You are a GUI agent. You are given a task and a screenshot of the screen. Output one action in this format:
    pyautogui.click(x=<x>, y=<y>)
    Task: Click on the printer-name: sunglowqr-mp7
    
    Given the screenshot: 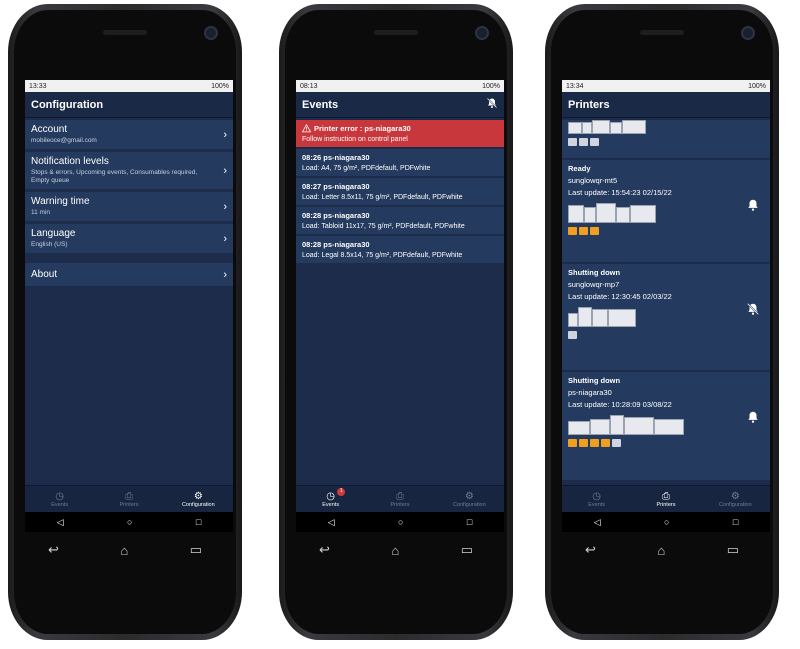 What is the action you would take?
    pyautogui.click(x=594, y=284)
    